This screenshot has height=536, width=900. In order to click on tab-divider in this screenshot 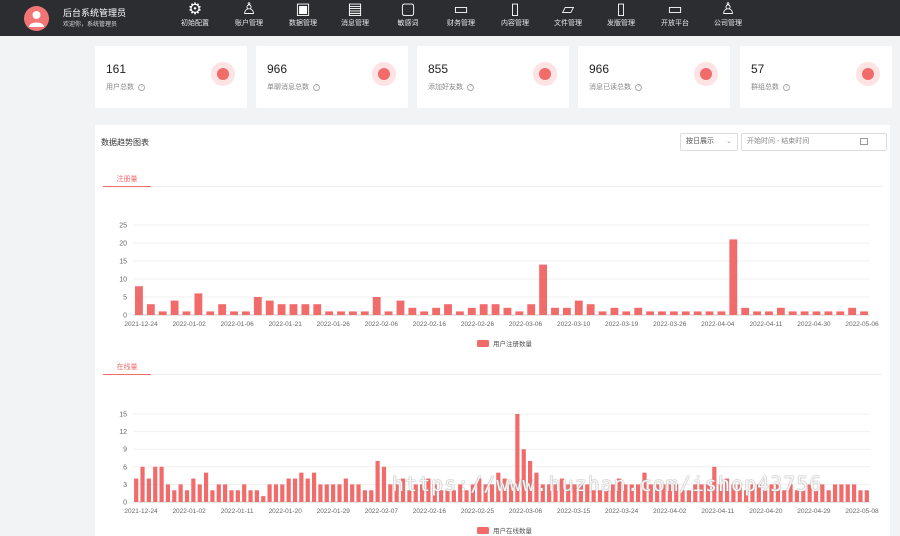, I will do `click(517, 186)`.